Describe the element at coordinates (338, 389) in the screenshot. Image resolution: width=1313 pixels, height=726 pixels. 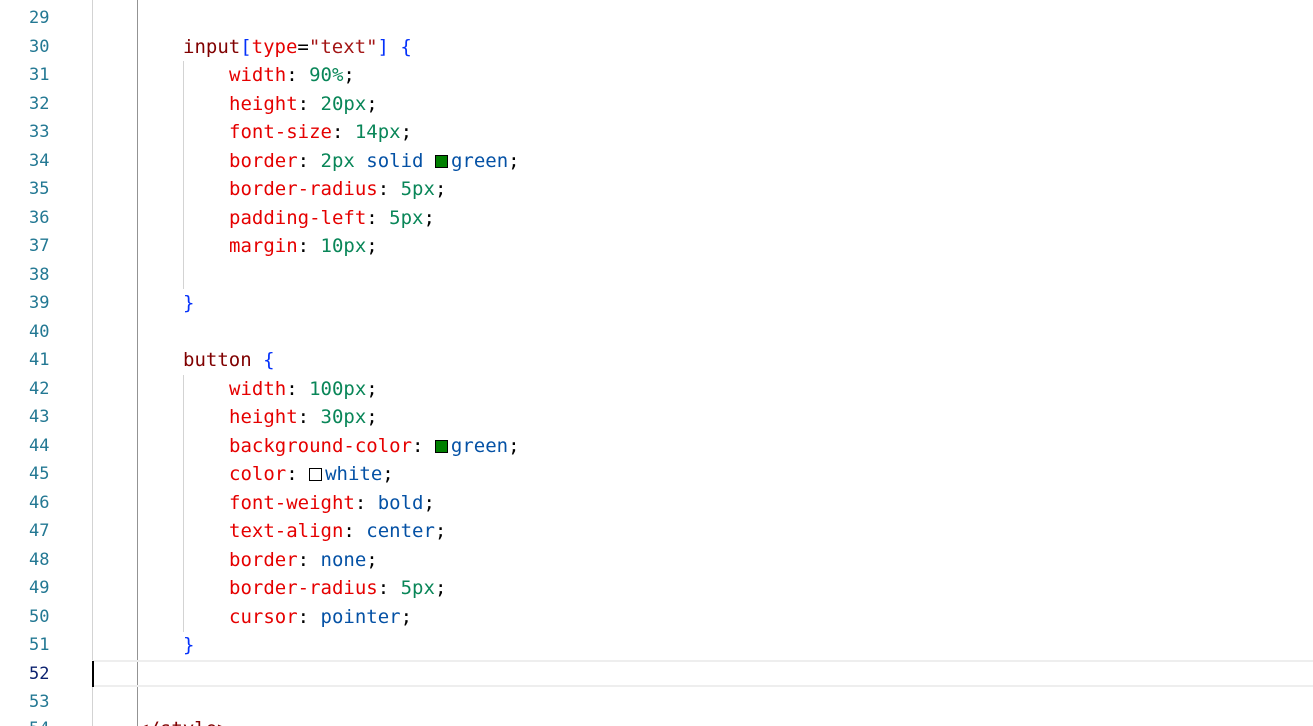
I see `css-value: 100px` at that location.